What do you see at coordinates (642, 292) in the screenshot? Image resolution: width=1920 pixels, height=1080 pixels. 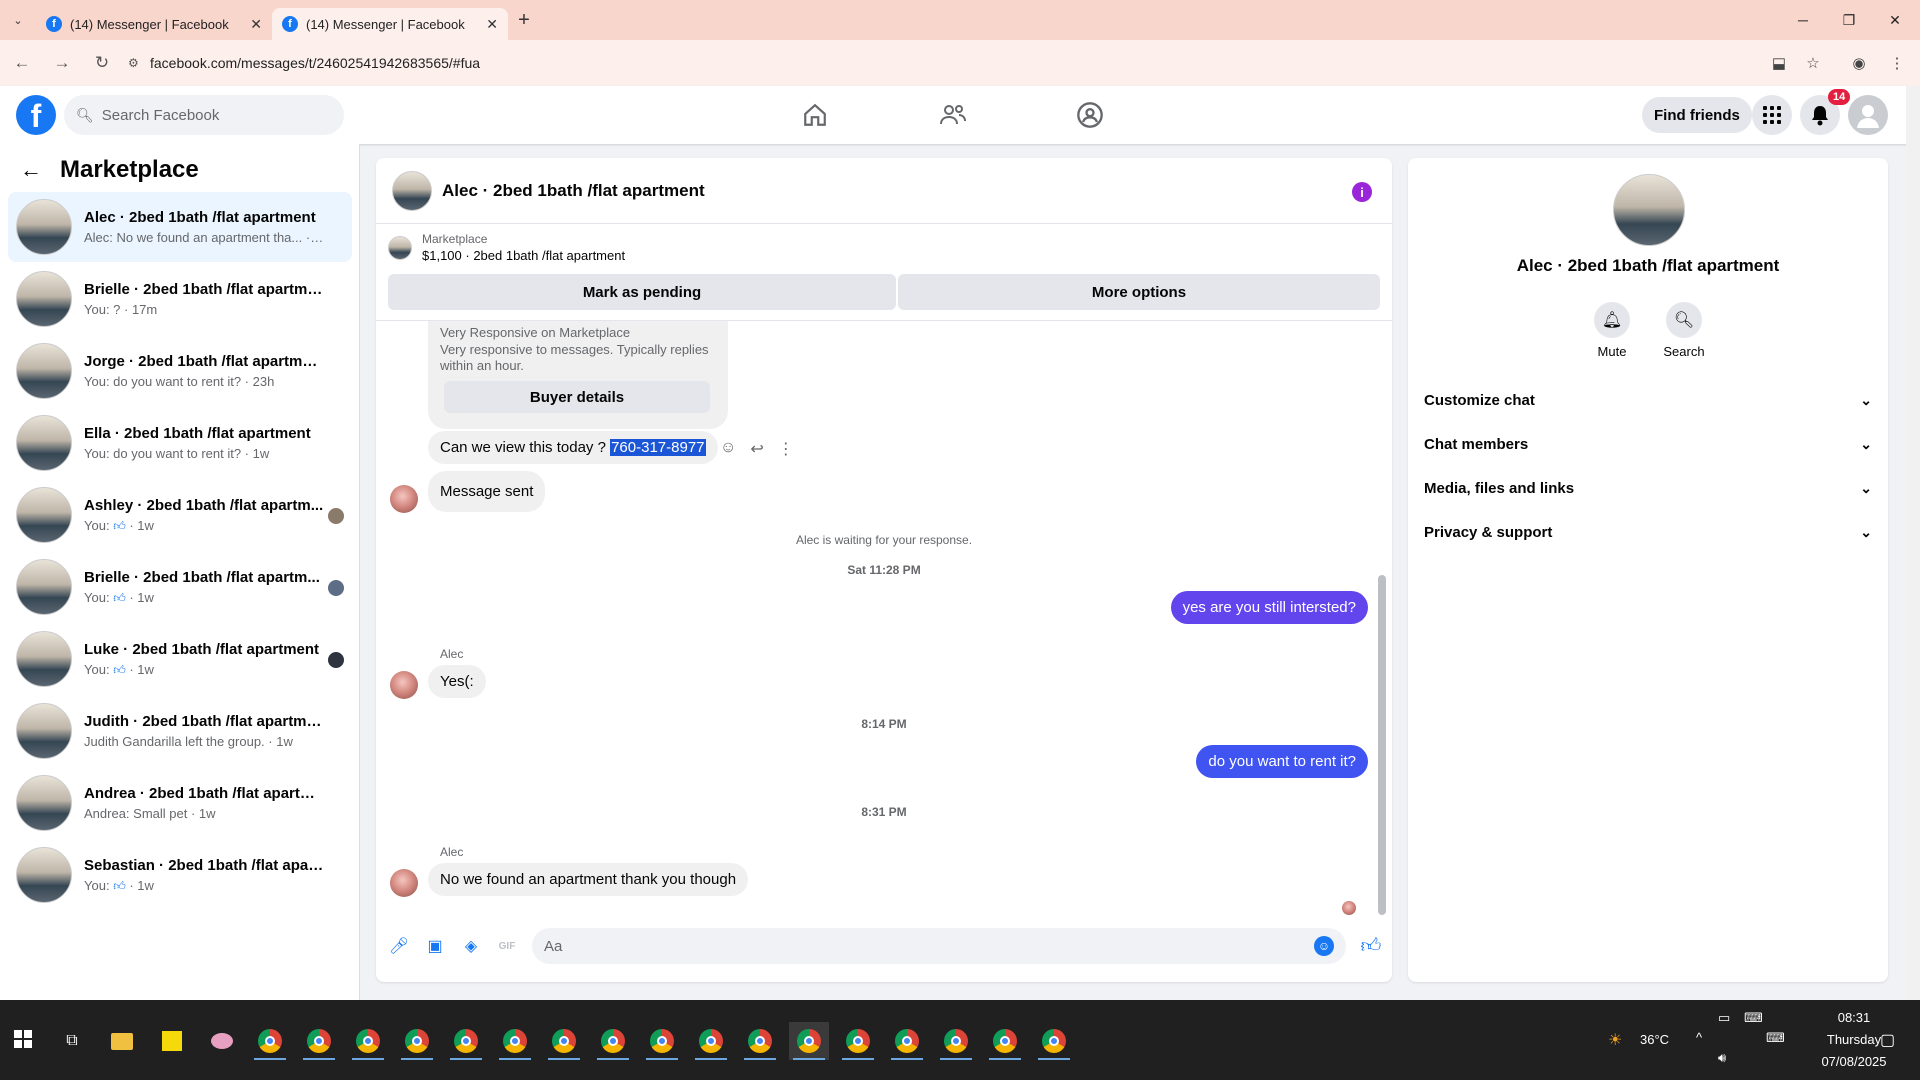 I see `mark-as-pending-button: Mark as pending` at bounding box center [642, 292].